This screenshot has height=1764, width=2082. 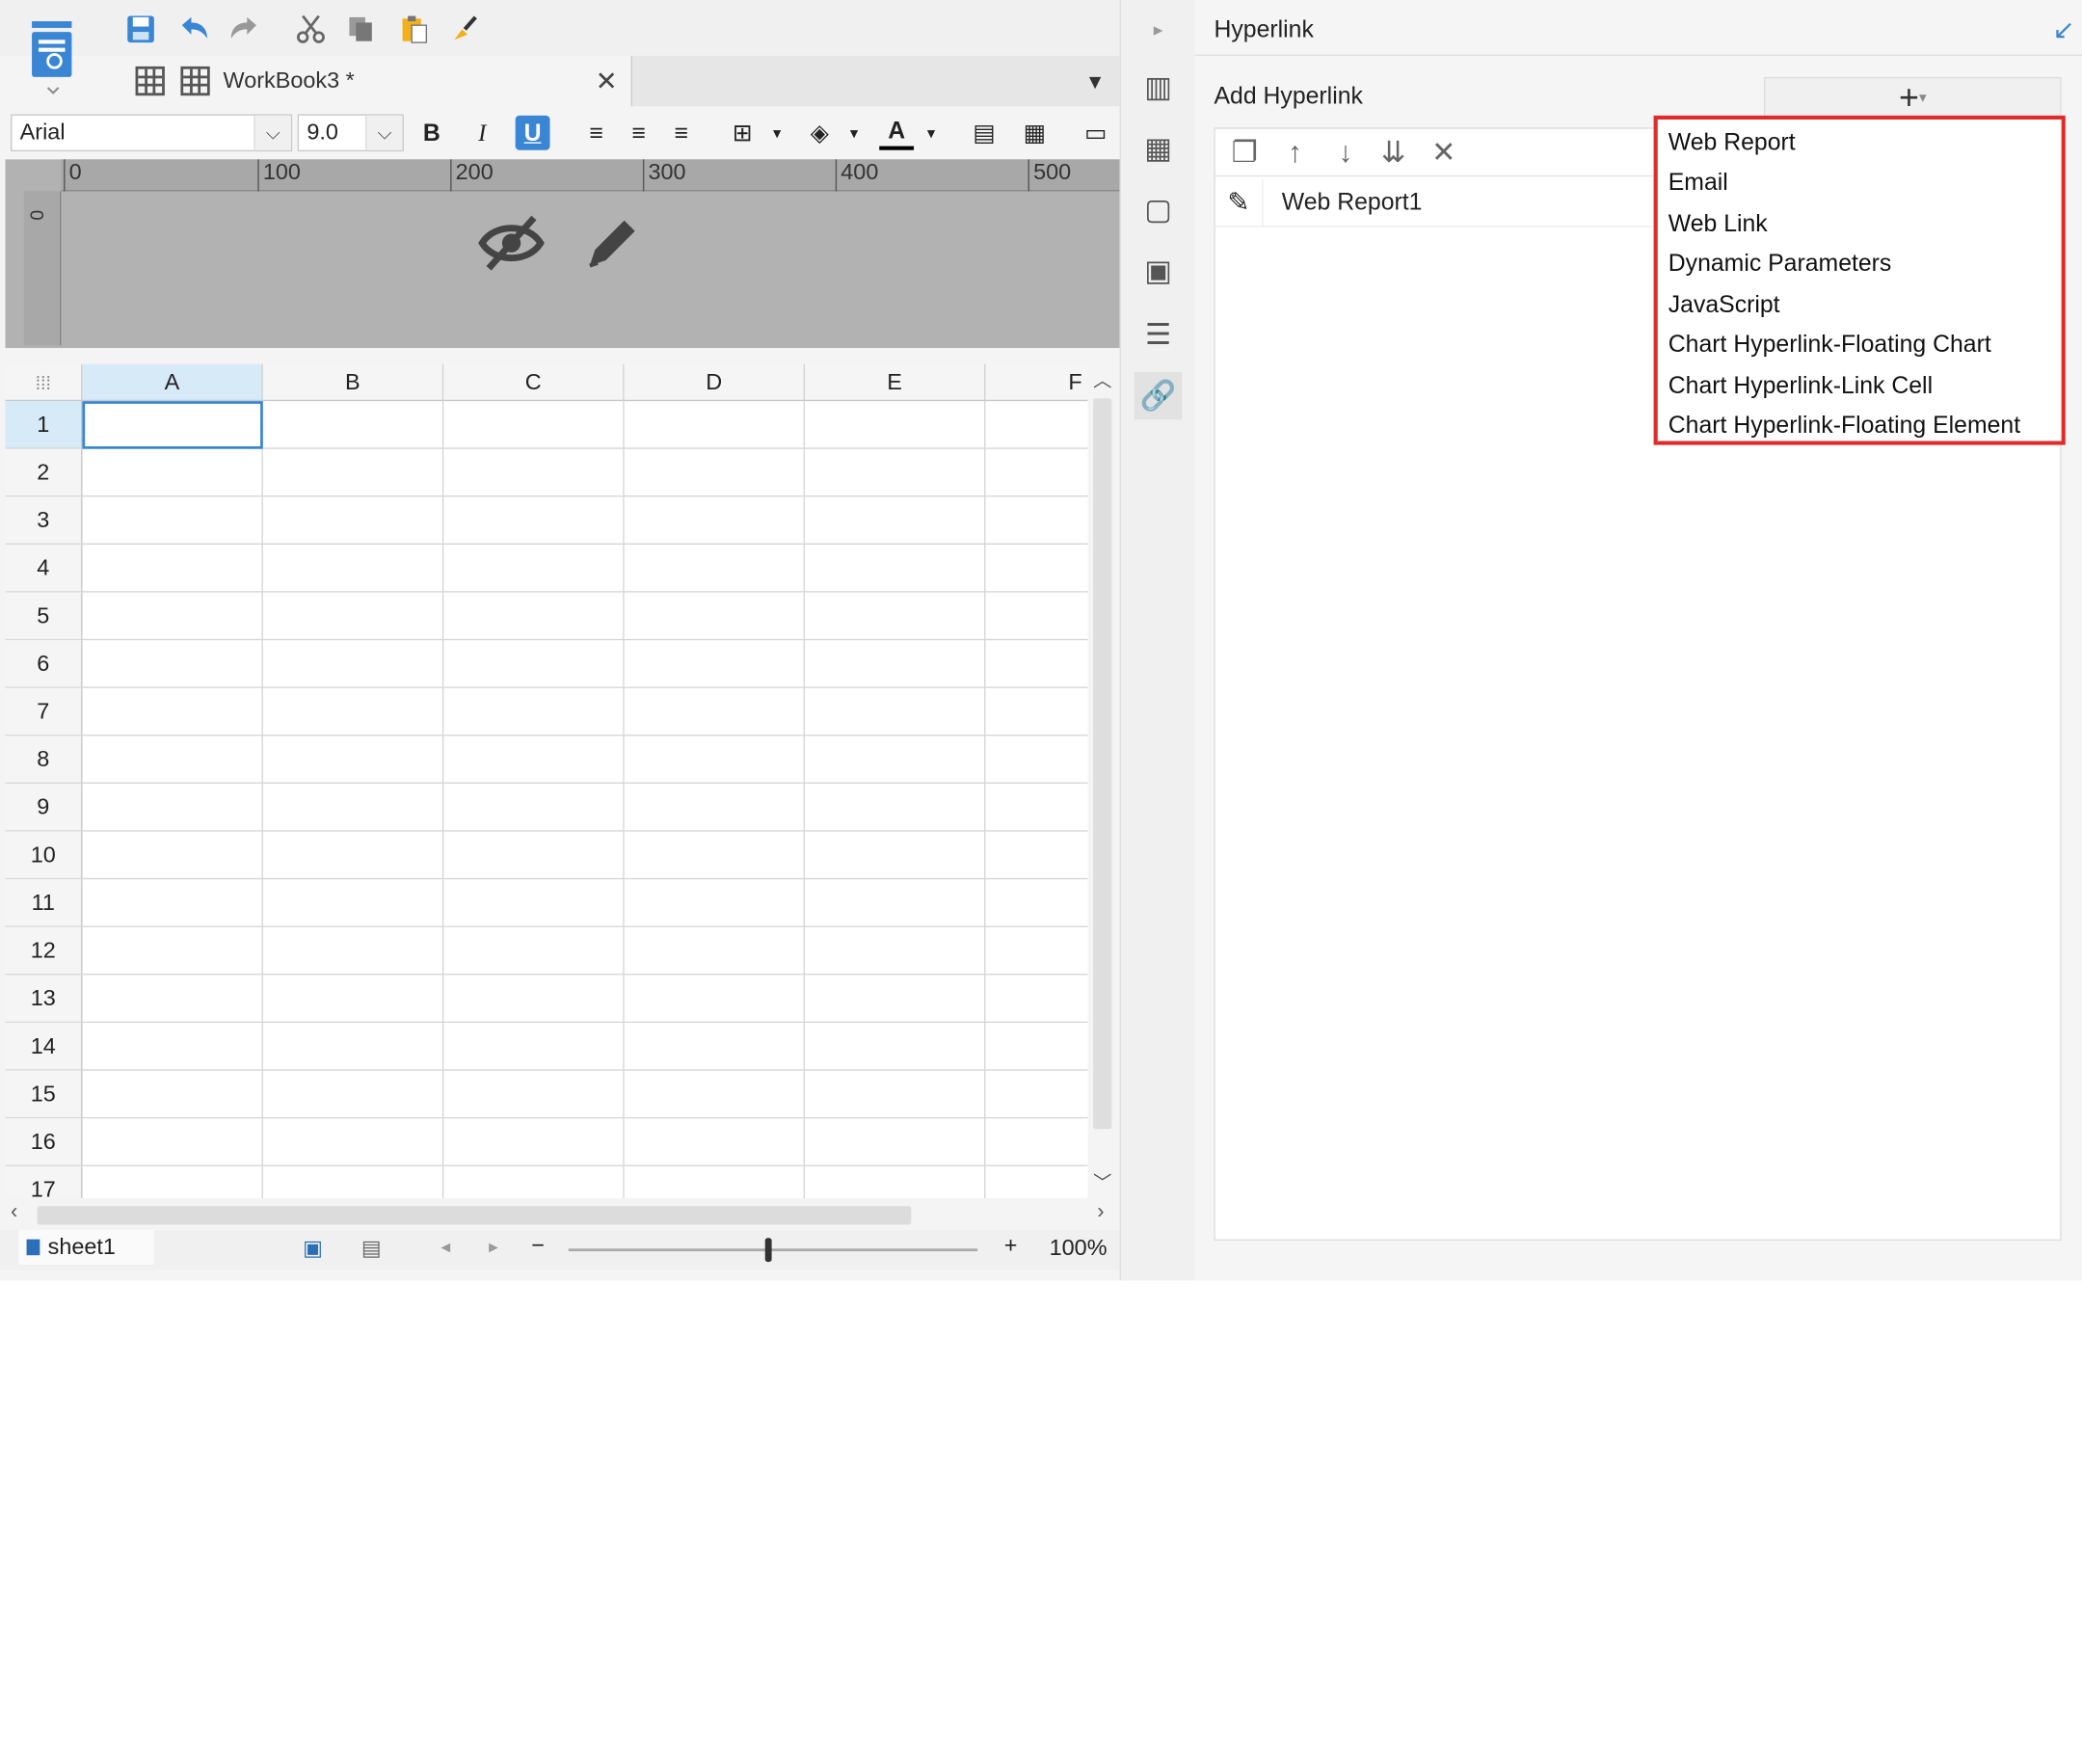 I want to click on undo-icon, so click(x=194, y=29).